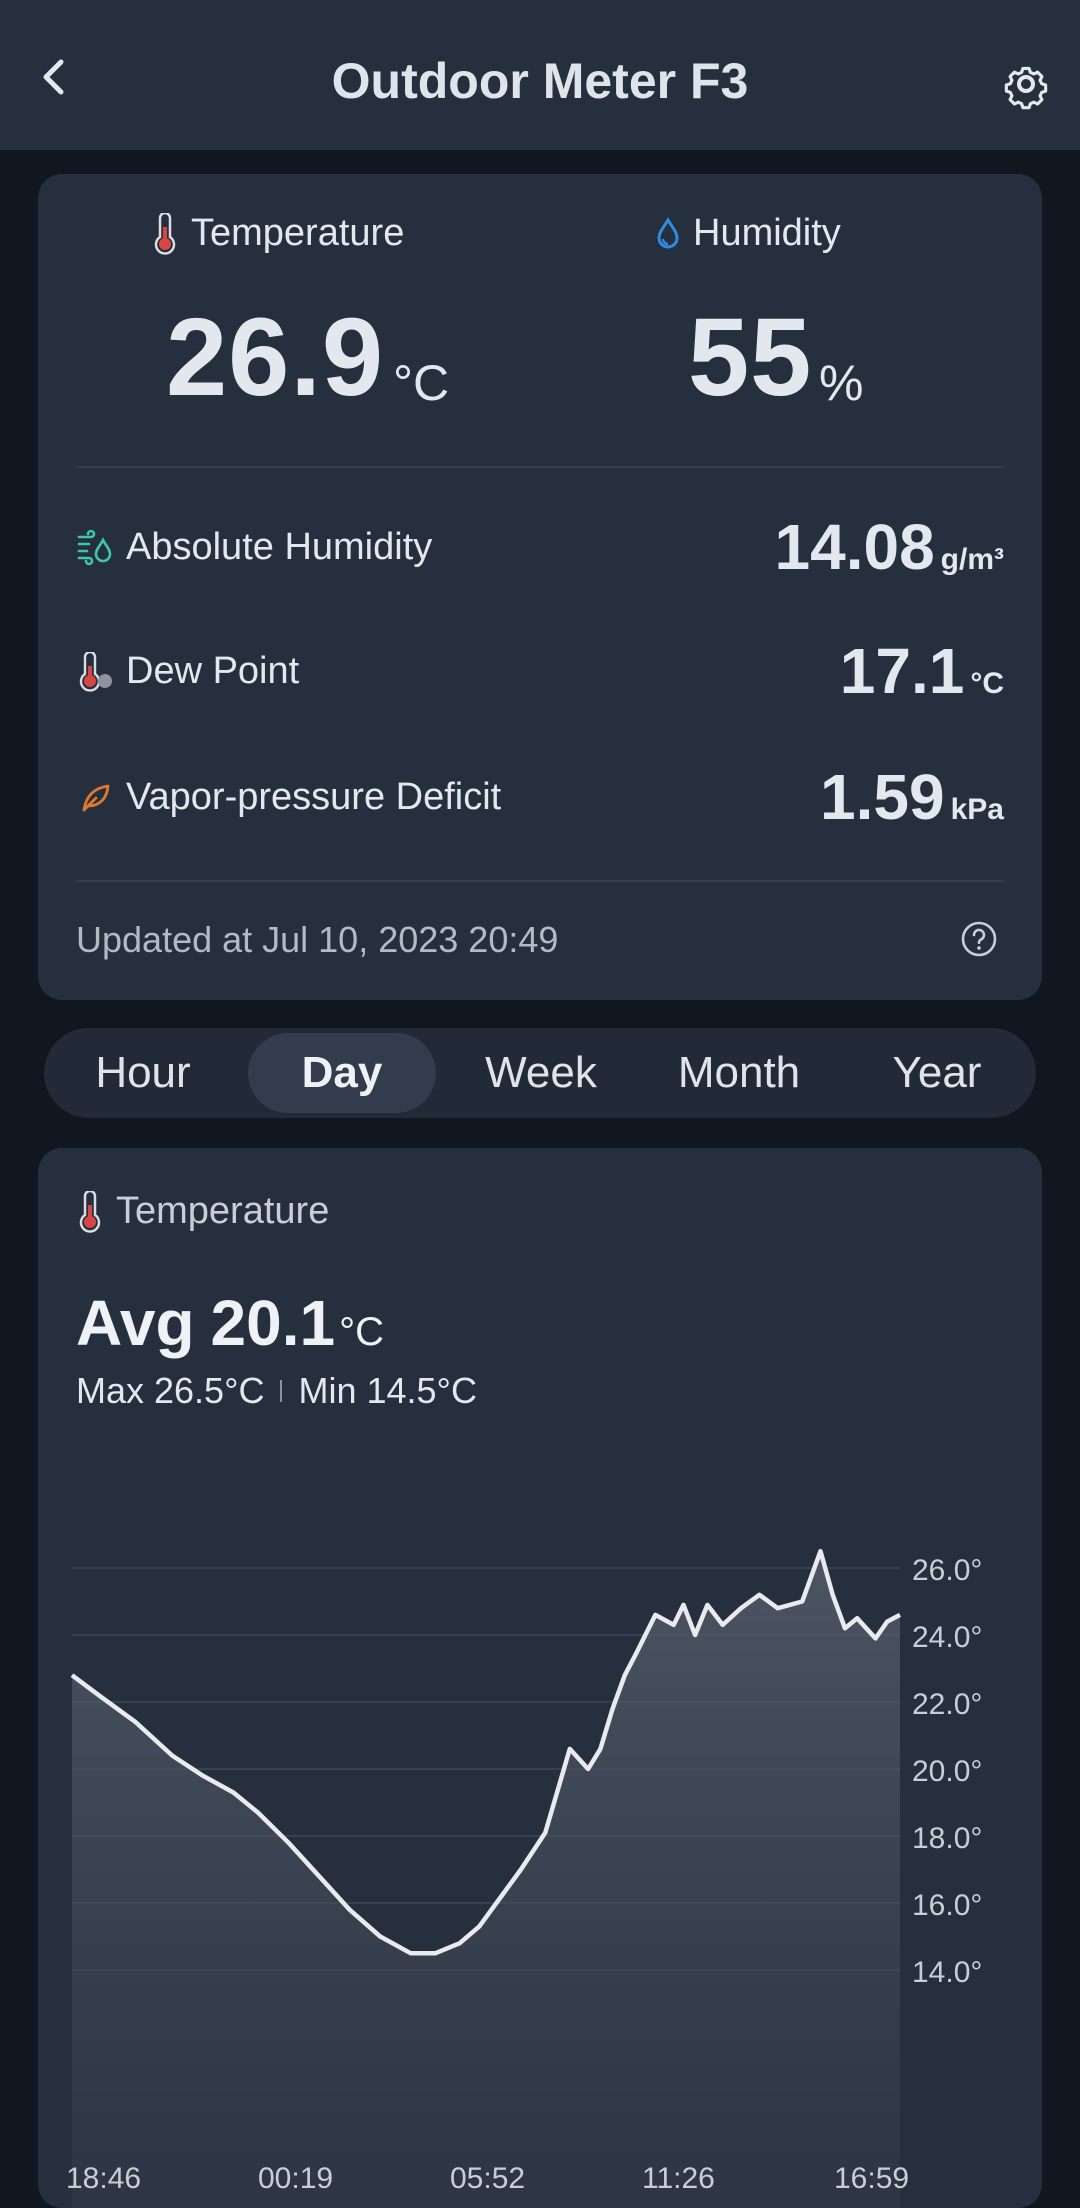 The image size is (1080, 2208). Describe the element at coordinates (977, 809) in the screenshot. I see `vpd-unit: kPa` at that location.